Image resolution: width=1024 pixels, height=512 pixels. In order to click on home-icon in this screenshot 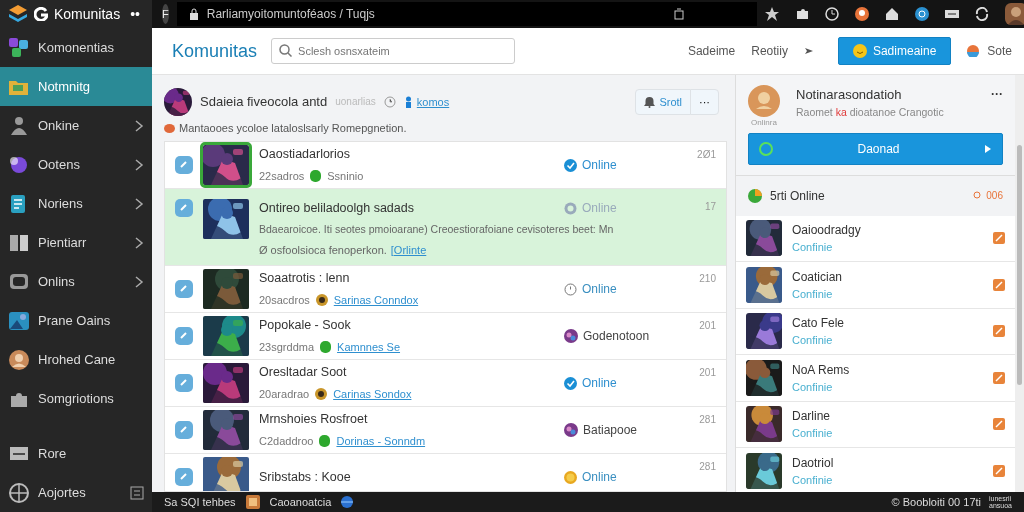, I will do `click(891, 14)`.